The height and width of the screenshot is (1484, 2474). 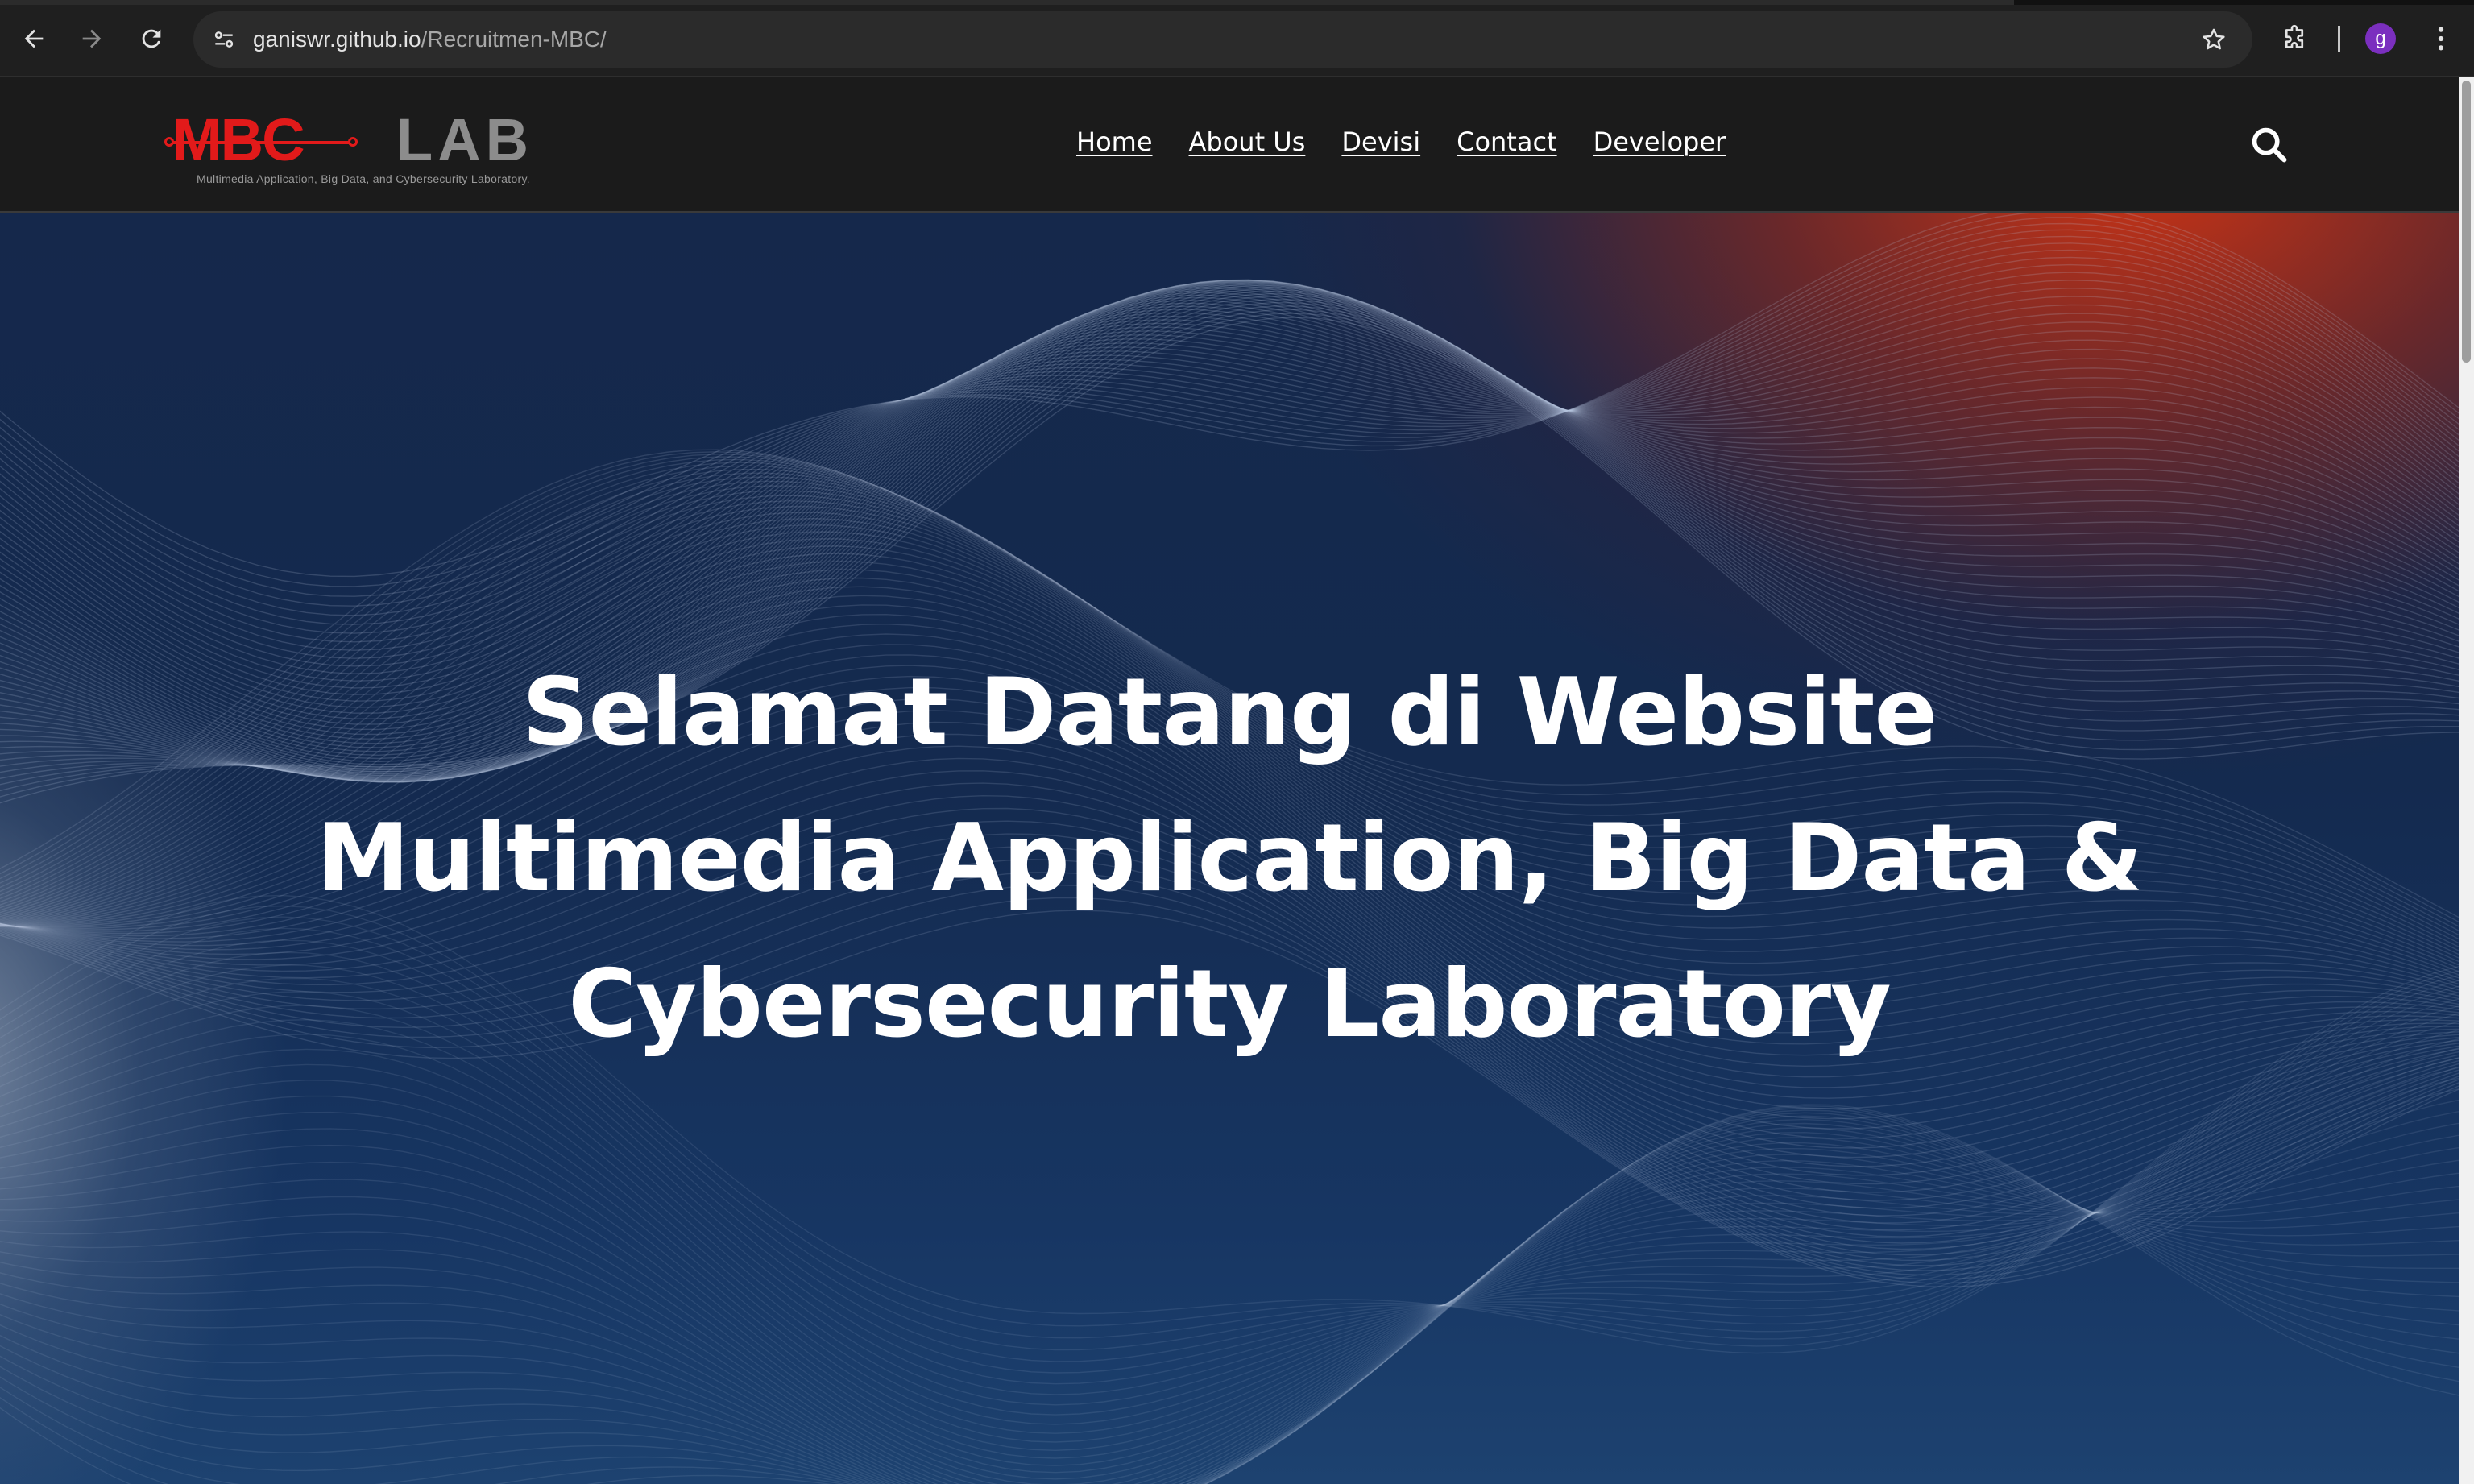 I want to click on scrollbar-thumb, so click(x=2466, y=222).